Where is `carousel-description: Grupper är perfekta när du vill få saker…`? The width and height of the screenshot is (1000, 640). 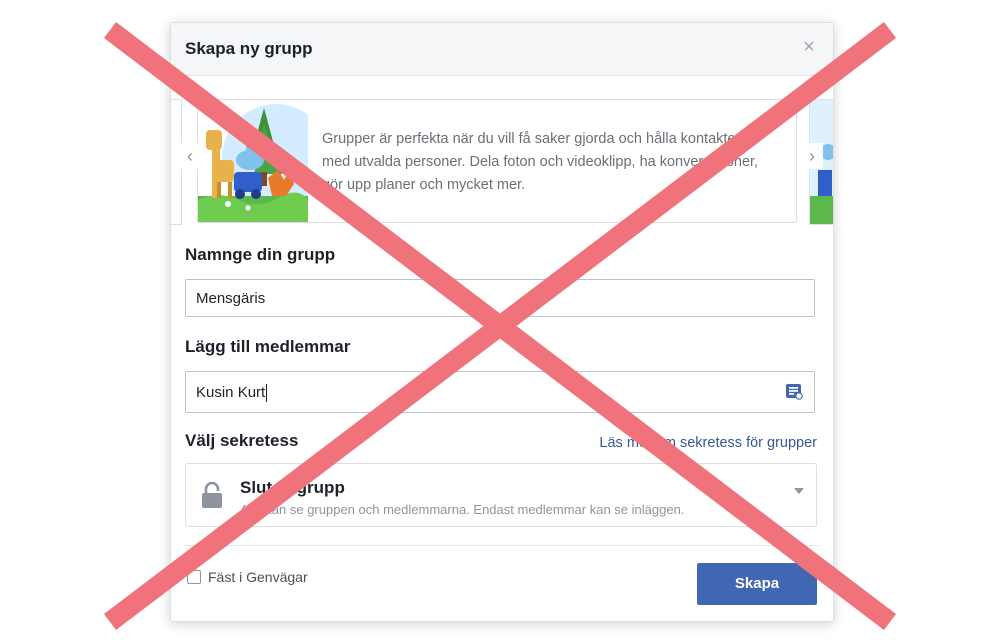
carousel-description: Grupper är perfekta när du vill få saker… is located at coordinates (540, 162).